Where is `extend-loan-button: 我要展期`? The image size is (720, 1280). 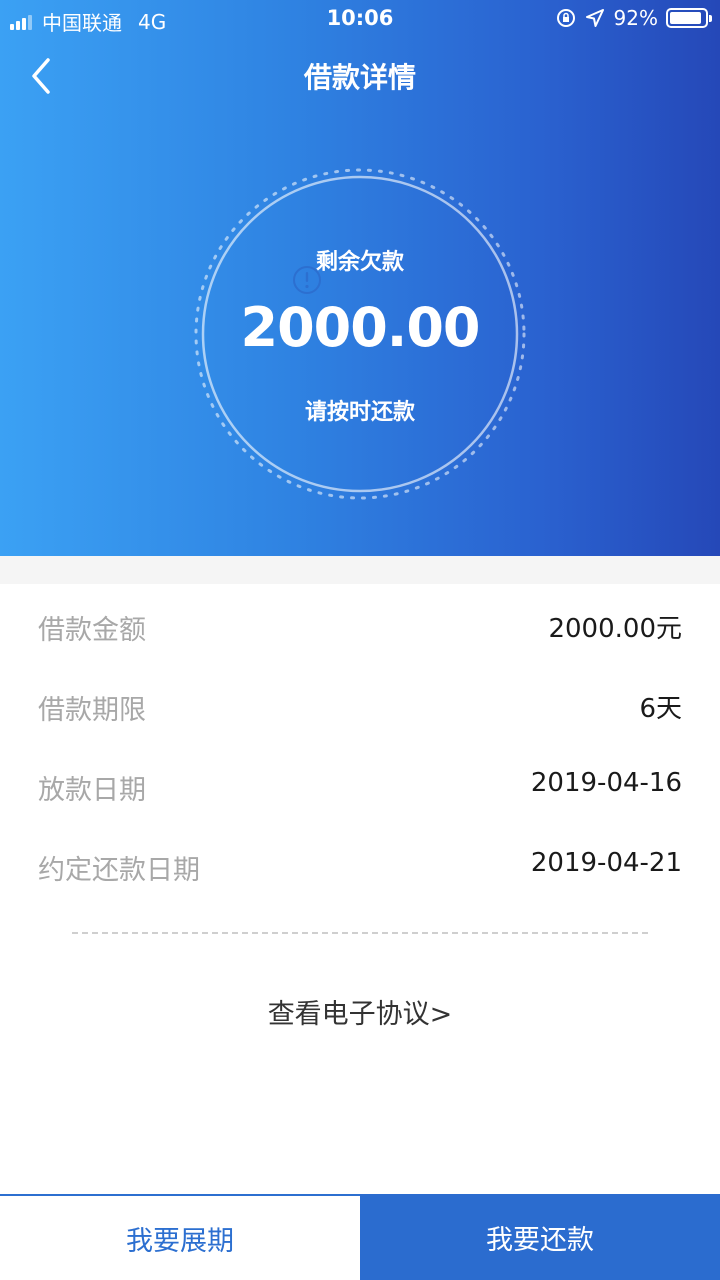
extend-loan-button: 我要展期 is located at coordinates (180, 1237).